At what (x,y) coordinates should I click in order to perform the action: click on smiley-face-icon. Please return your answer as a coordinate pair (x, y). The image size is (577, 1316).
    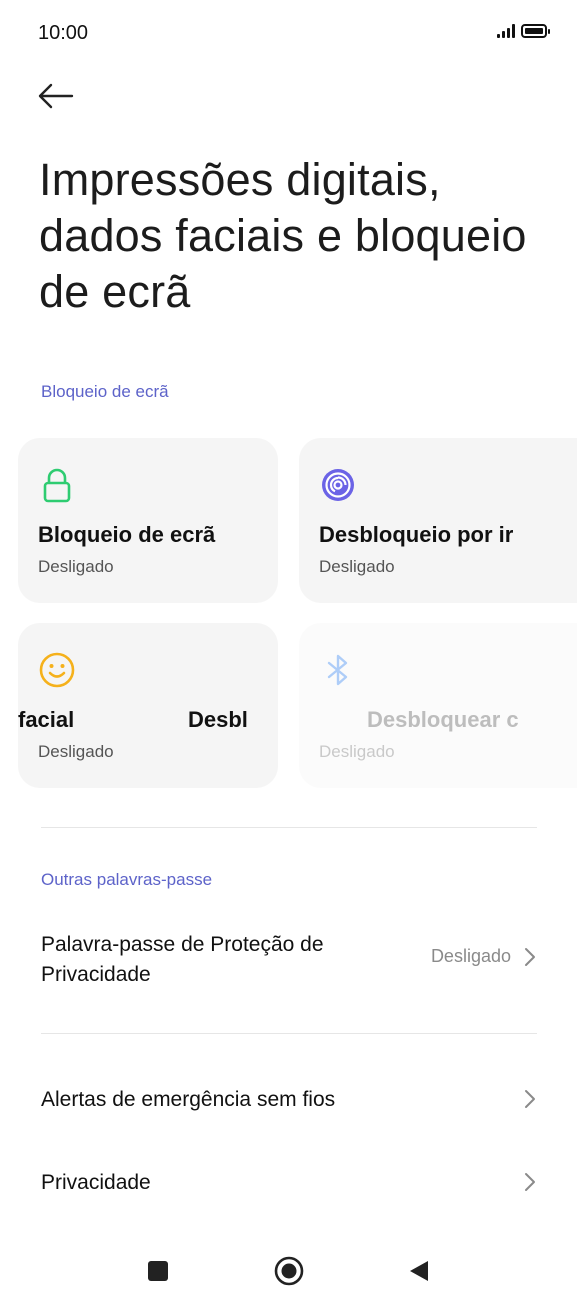
    Looking at the image, I should click on (57, 670).